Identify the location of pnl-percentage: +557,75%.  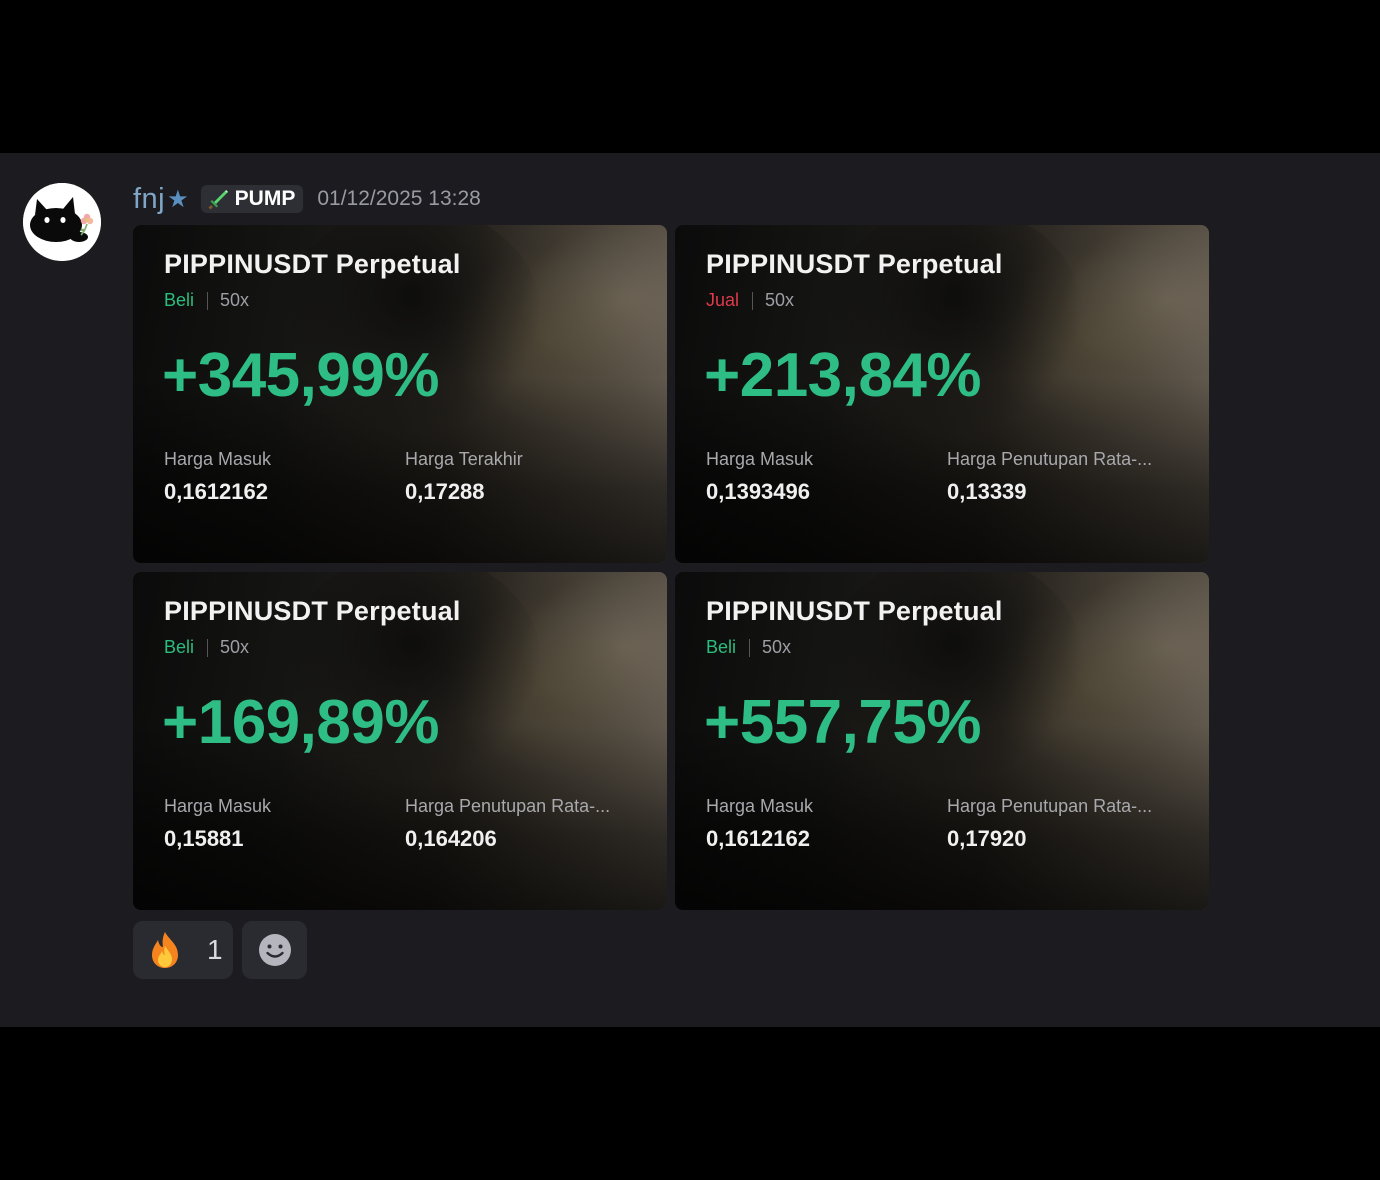
(842, 722).